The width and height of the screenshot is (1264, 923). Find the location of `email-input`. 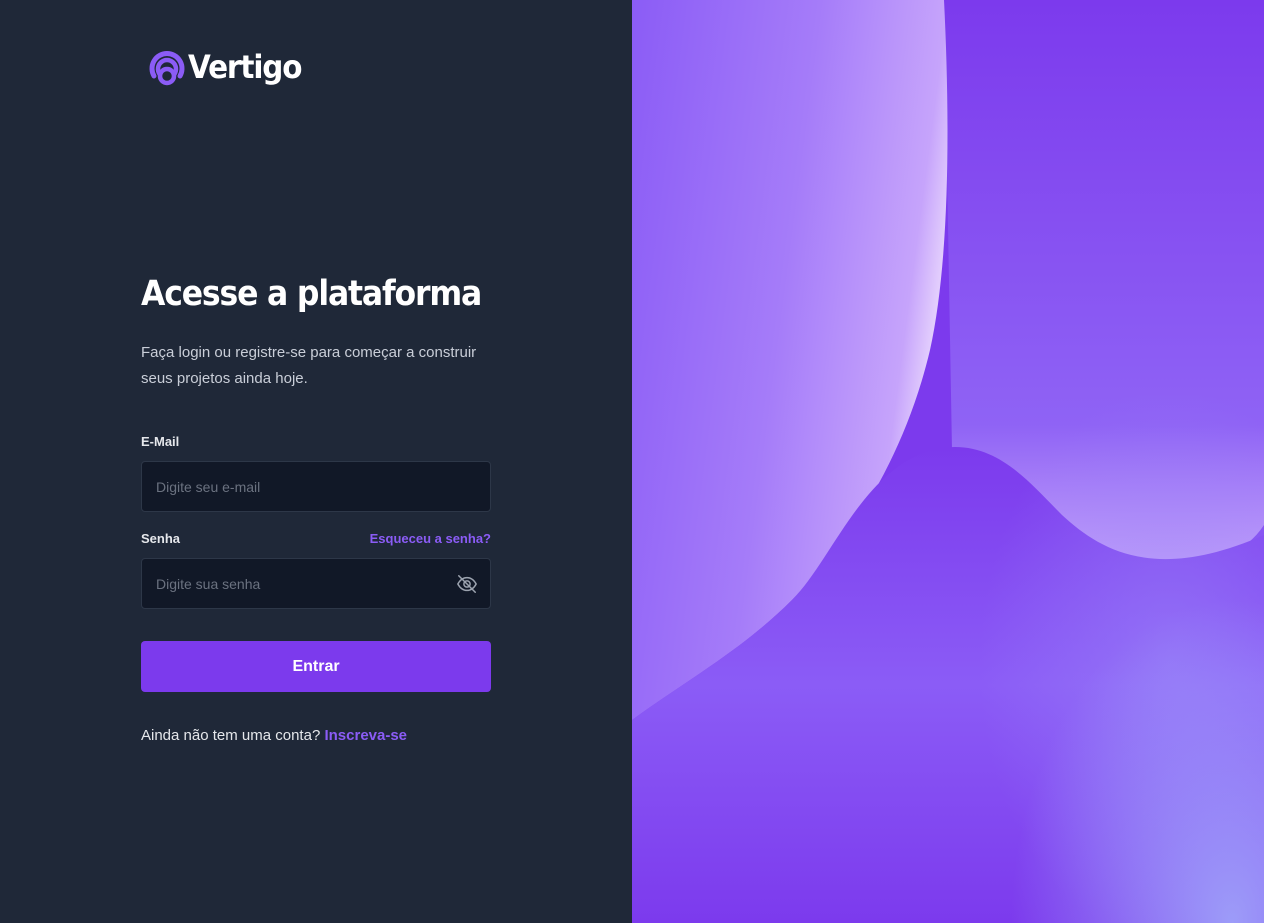

email-input is located at coordinates (316, 486).